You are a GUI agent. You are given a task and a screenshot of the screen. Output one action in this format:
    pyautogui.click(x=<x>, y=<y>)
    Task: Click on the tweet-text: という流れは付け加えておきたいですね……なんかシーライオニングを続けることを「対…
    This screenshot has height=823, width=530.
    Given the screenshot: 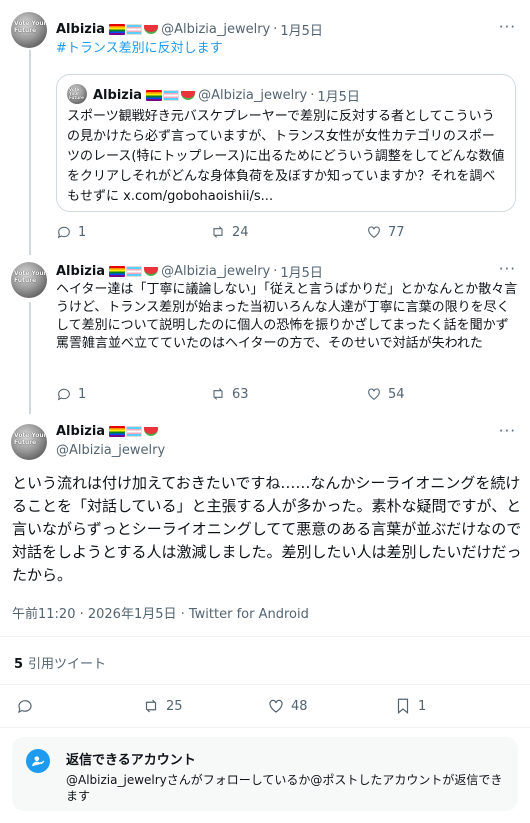 What is the action you would take?
    pyautogui.click(x=267, y=529)
    